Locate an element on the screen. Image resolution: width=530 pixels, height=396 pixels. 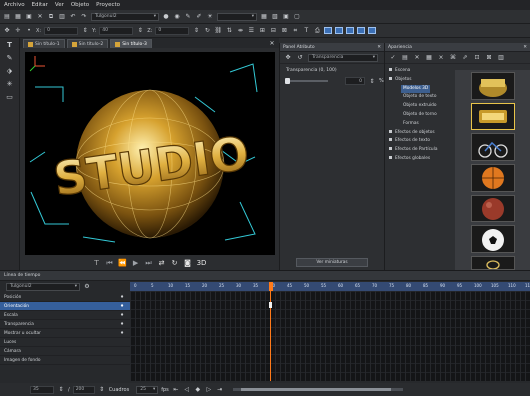
tree-item-objetos: Objetos is located at coordinates (420, 80).